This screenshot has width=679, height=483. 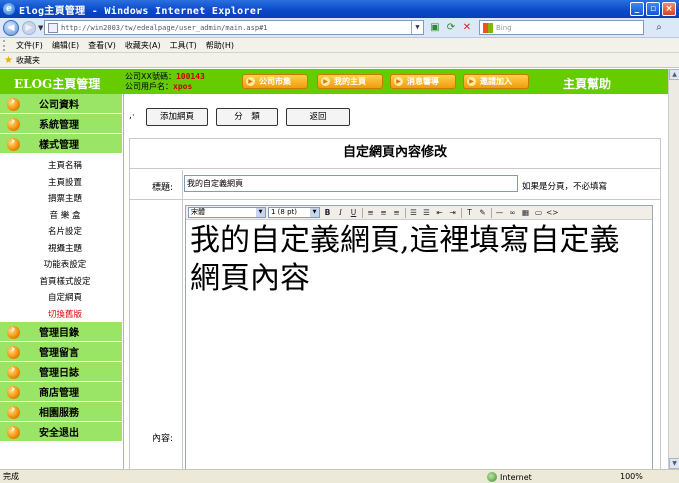 What do you see at coordinates (40, 28) in the screenshot?
I see `history-dropdown-icon: ▼` at bounding box center [40, 28].